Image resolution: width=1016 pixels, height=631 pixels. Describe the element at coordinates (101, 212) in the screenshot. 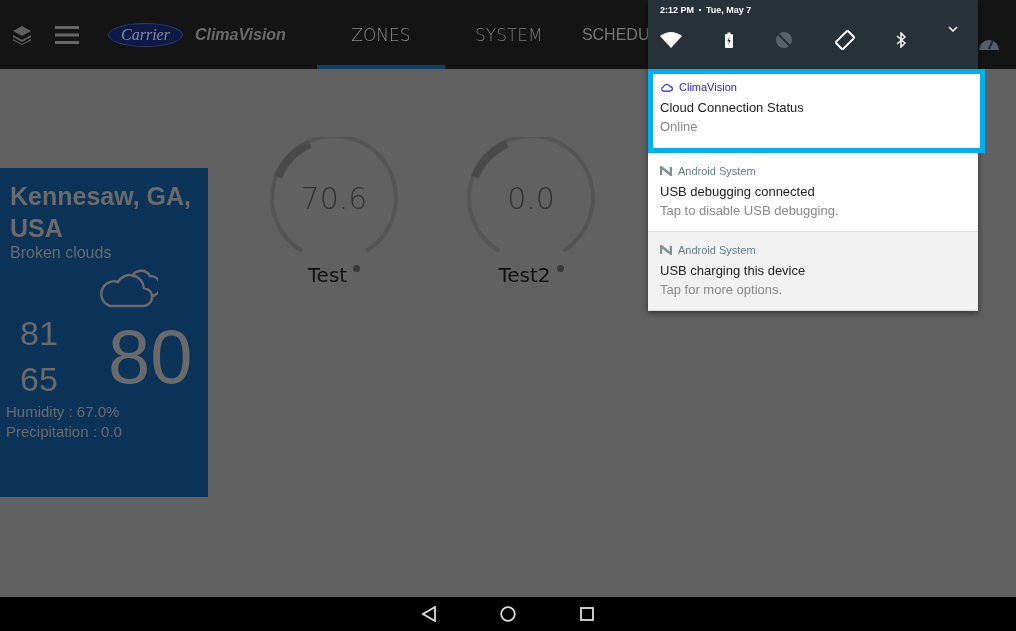

I see `weather-location: Kennesaw, GA, USA` at that location.